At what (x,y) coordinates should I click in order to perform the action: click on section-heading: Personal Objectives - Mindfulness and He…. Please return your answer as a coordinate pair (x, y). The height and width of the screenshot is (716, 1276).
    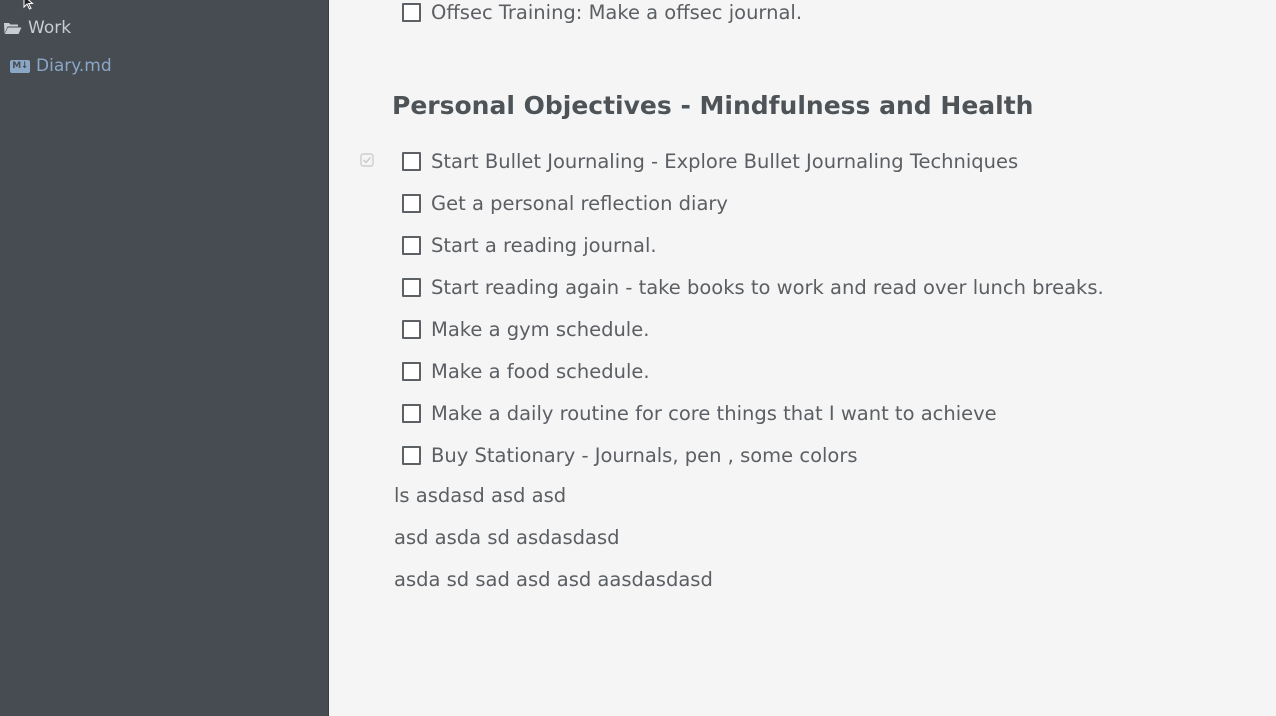
    Looking at the image, I should click on (713, 105).